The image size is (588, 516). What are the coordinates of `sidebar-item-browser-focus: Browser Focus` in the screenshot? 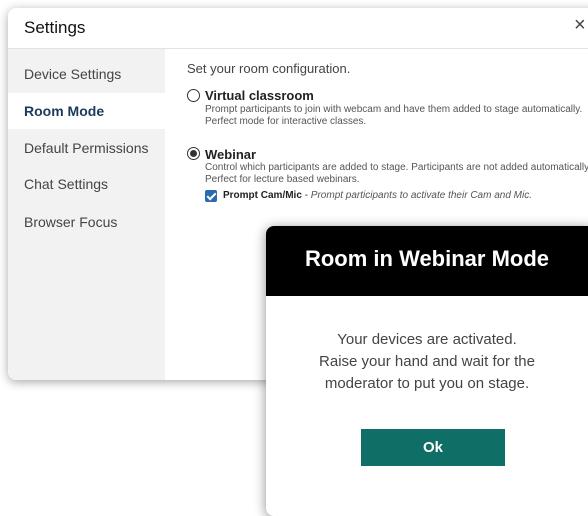 It's located at (86, 222).